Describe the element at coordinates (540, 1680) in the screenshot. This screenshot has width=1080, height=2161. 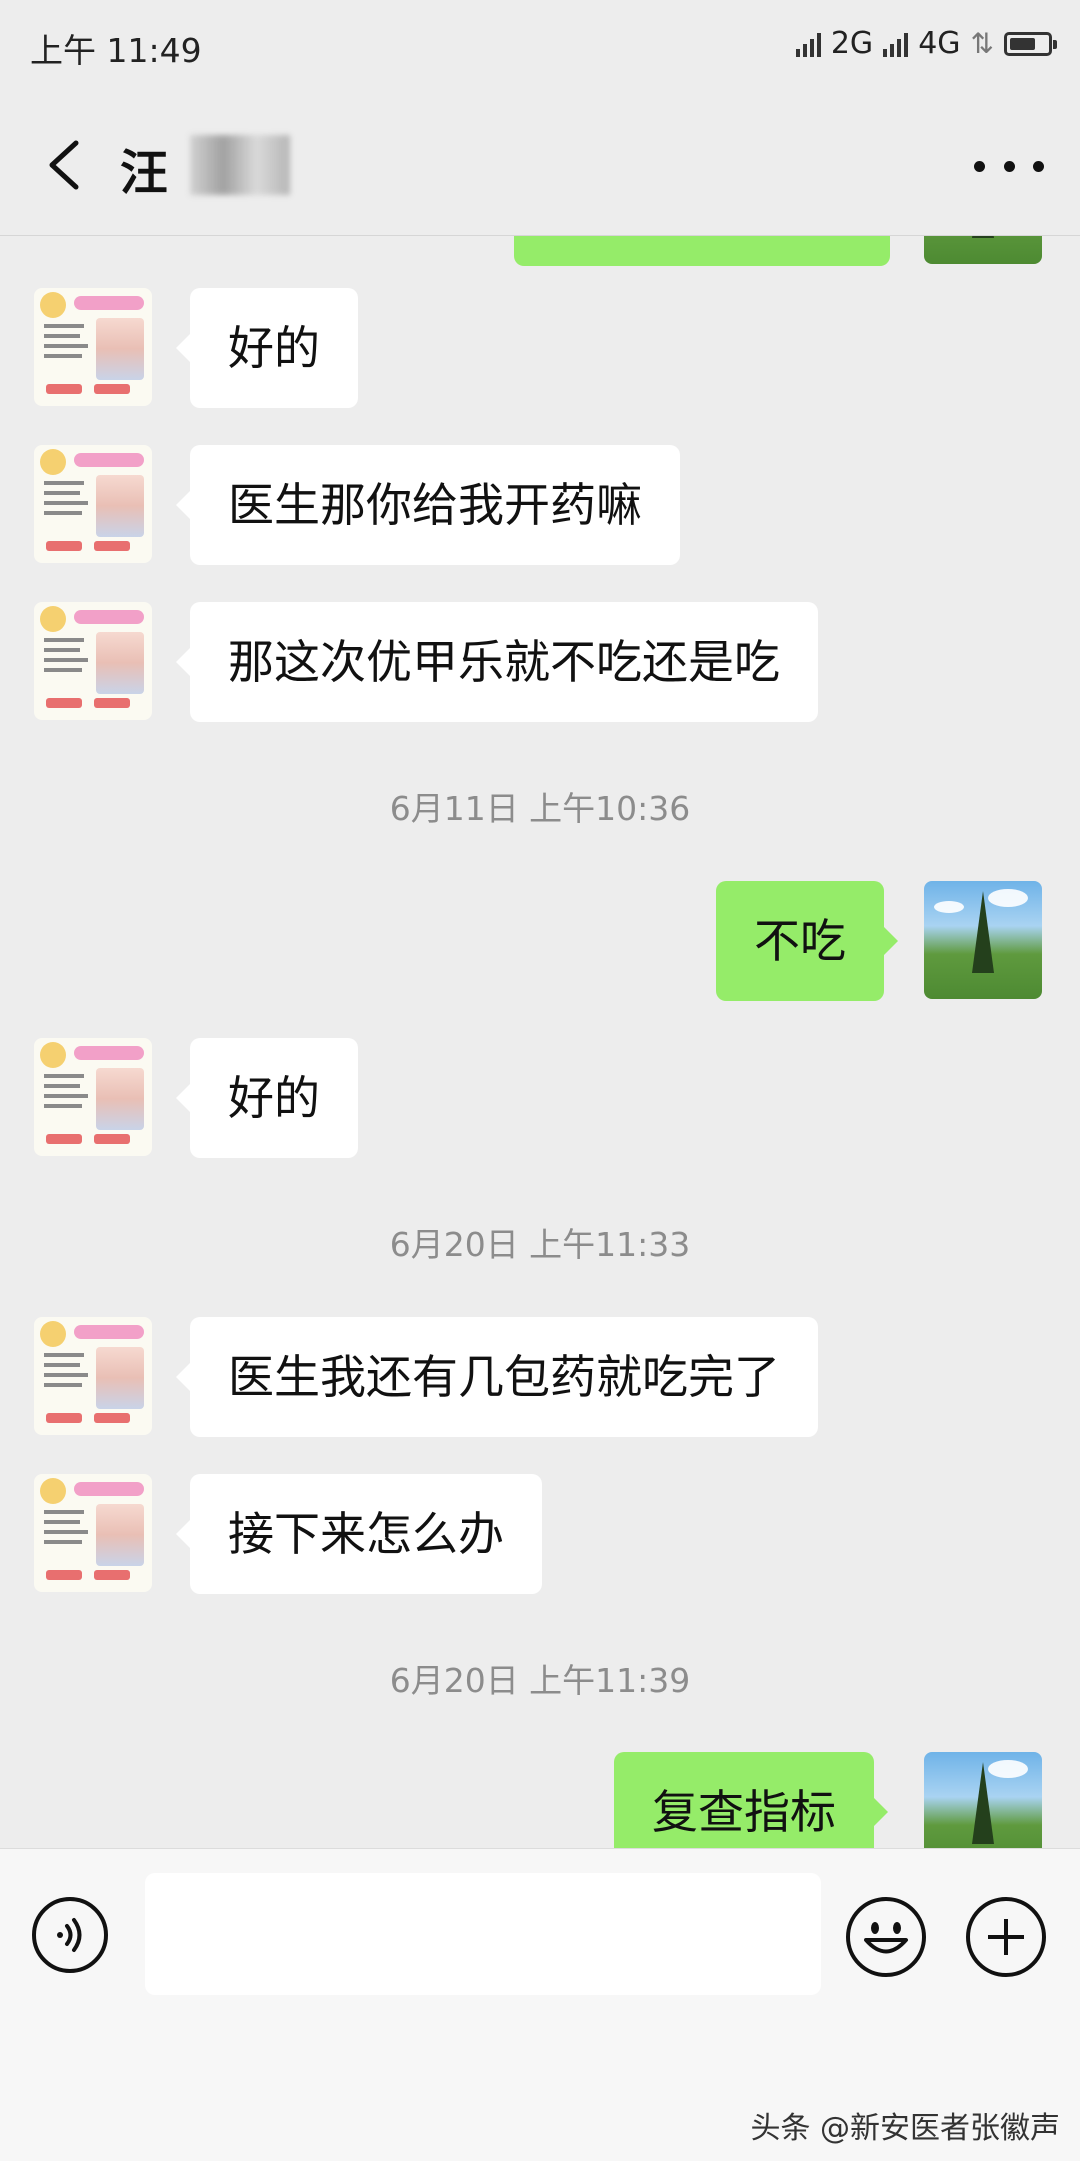
I see `timestamp: 6月20日 上午11:39` at that location.